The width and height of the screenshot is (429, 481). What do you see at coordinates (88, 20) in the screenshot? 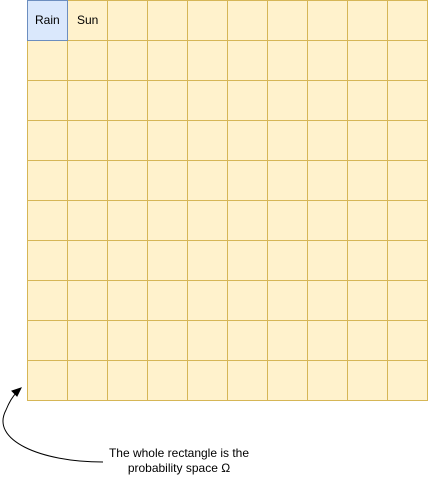
I see `sun-cell-label: Sun` at bounding box center [88, 20].